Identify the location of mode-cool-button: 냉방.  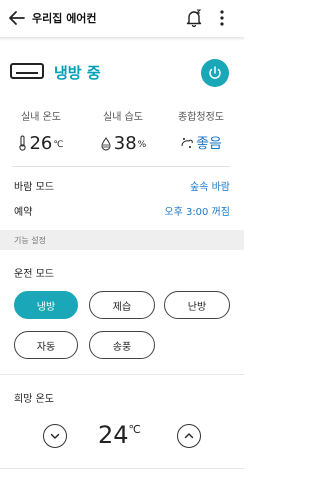
(46, 305).